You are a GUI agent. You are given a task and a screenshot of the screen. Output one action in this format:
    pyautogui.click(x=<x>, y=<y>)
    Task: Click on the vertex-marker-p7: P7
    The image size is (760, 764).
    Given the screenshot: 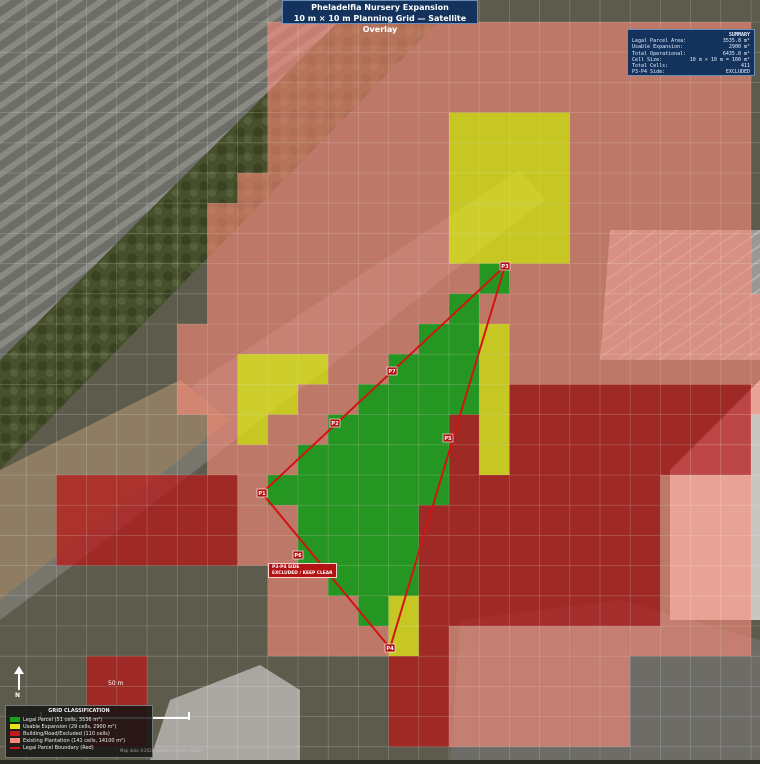 What is the action you would take?
    pyautogui.click(x=392, y=371)
    